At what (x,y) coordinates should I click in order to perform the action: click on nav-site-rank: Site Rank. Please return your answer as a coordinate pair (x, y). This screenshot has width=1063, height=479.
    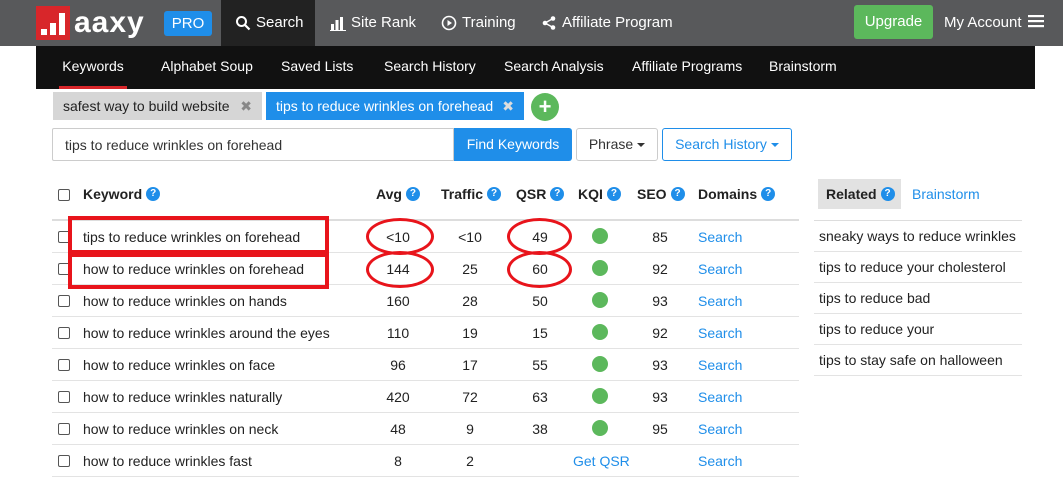
    Looking at the image, I should click on (373, 23).